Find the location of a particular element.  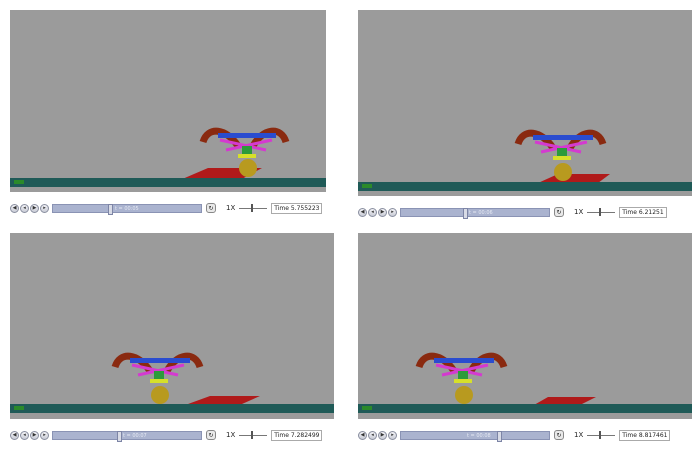

timeline-slider: t = 00:08 is located at coordinates (475, 436).